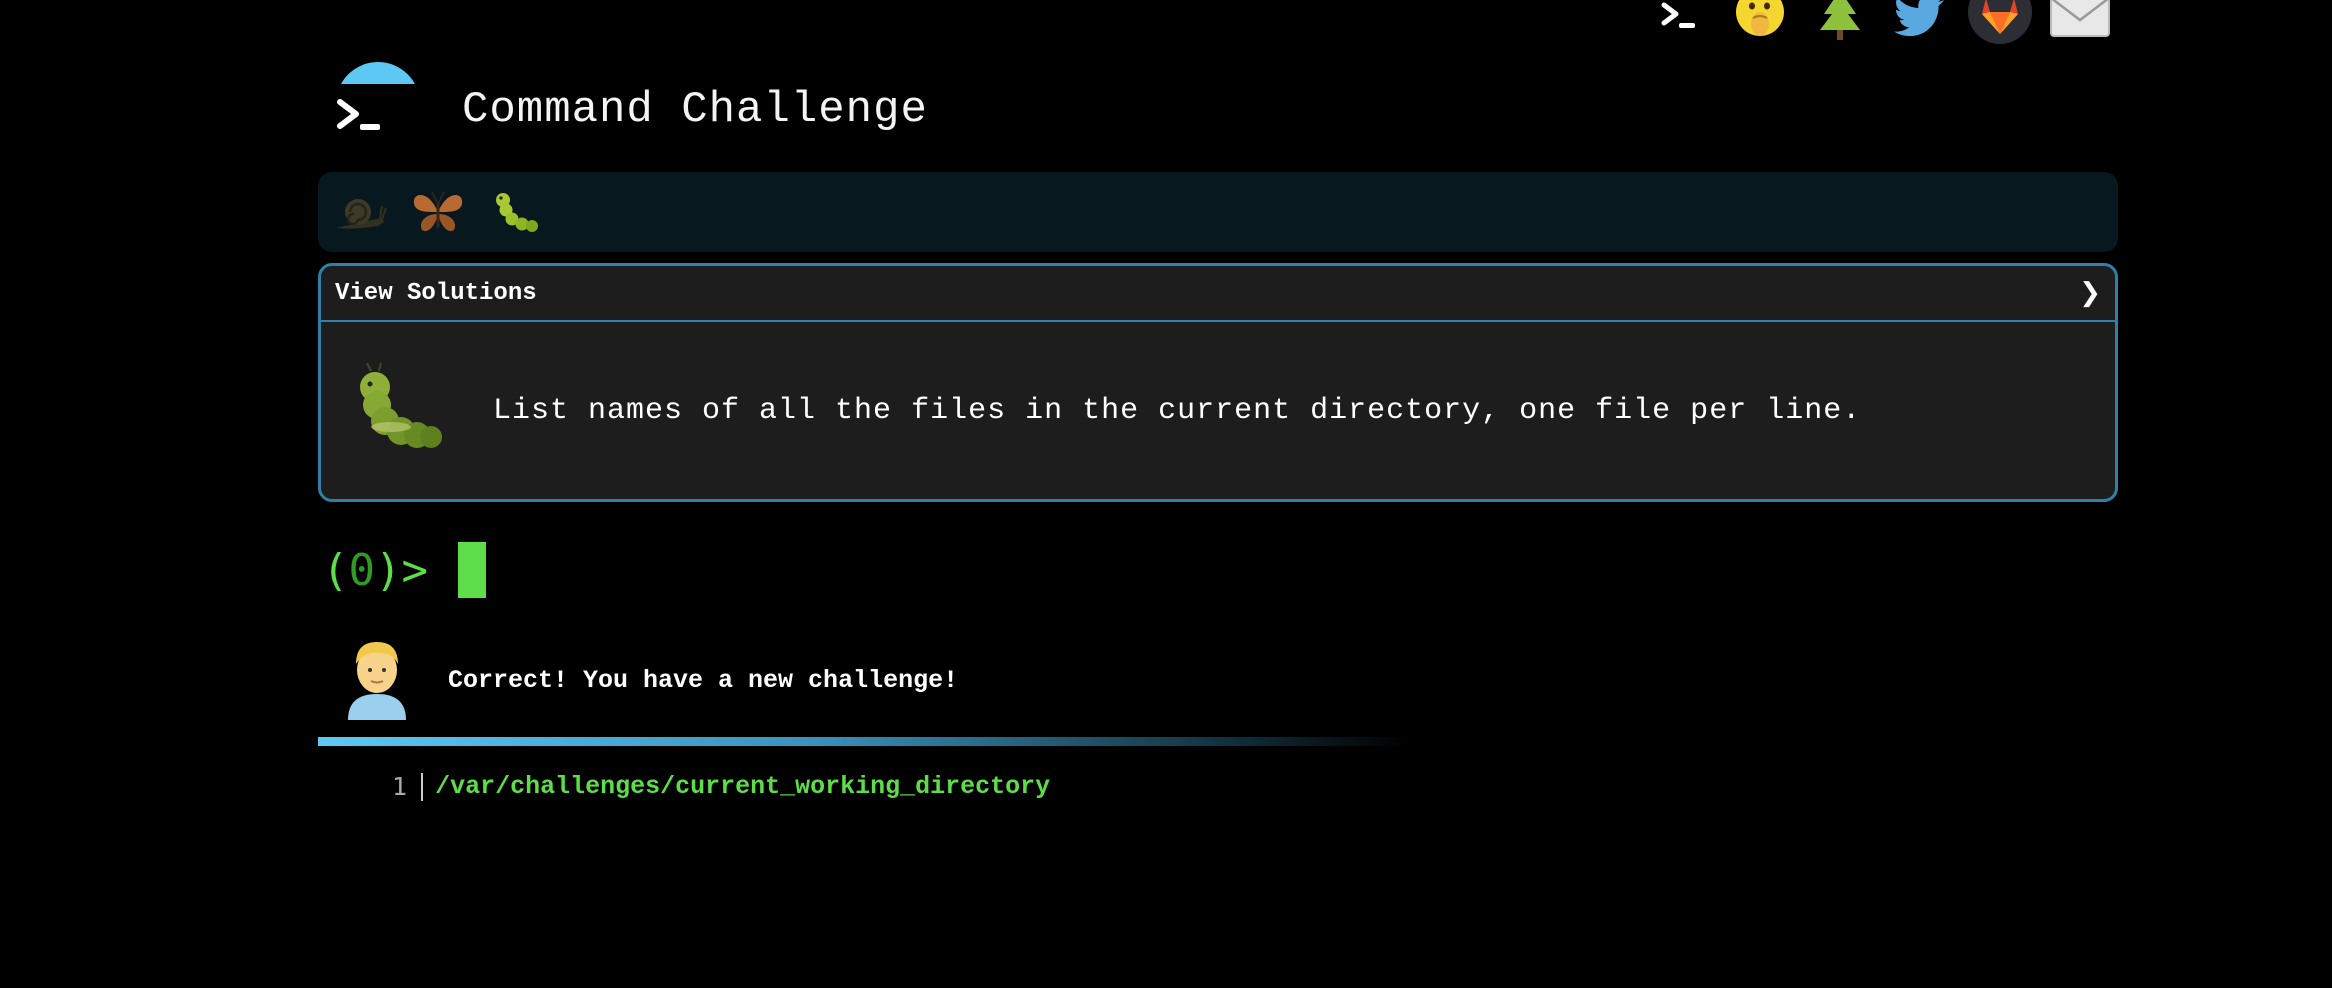 The image size is (2332, 988). What do you see at coordinates (436, 293) in the screenshot?
I see `view-solutions-label: View Solutions` at bounding box center [436, 293].